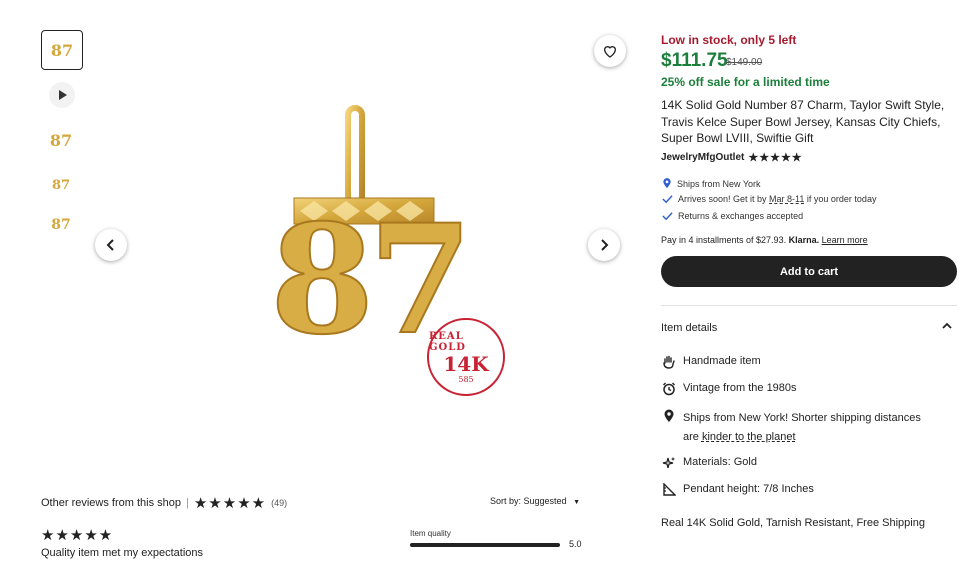  What do you see at coordinates (724, 240) in the screenshot?
I see `klarna-text: Pay in 4 installments of $27.93.` at bounding box center [724, 240].